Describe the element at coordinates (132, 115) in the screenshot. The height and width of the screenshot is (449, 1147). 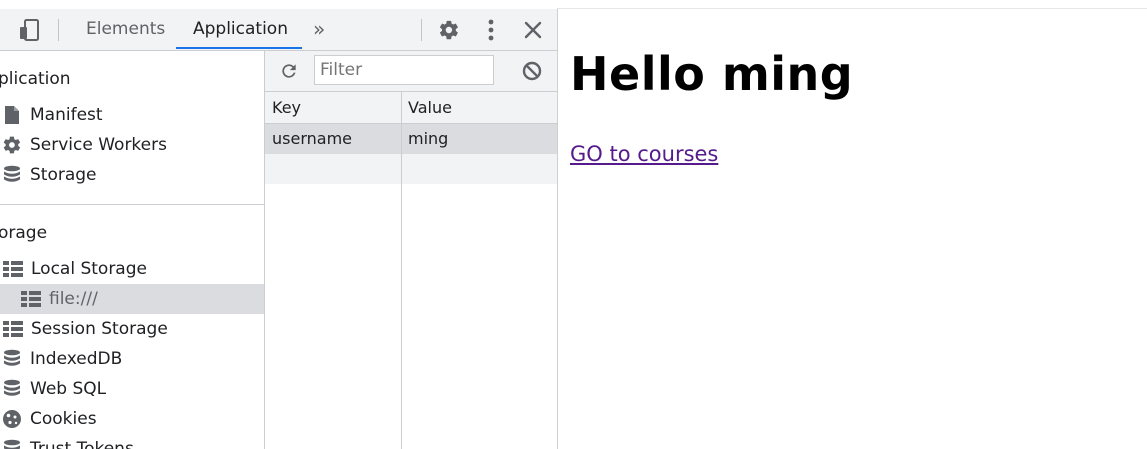
I see `sidebar-item-manifest: Manifest` at that location.